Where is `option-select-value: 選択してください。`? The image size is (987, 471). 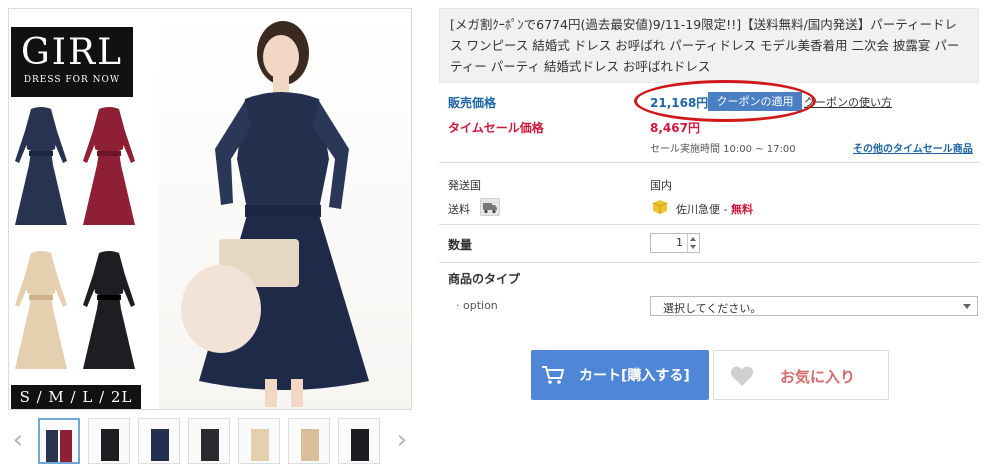
option-select-value: 選択してください。 is located at coordinates (712, 308).